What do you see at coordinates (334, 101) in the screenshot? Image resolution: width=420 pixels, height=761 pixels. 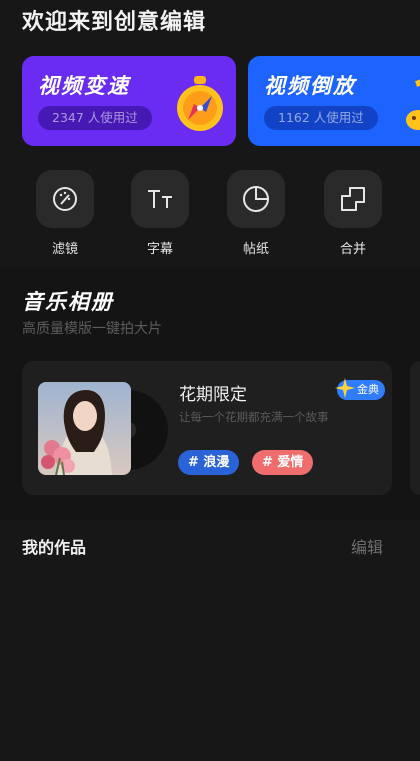 I see `video-reverse-card: 视频倒放 1162 人使用过` at bounding box center [334, 101].